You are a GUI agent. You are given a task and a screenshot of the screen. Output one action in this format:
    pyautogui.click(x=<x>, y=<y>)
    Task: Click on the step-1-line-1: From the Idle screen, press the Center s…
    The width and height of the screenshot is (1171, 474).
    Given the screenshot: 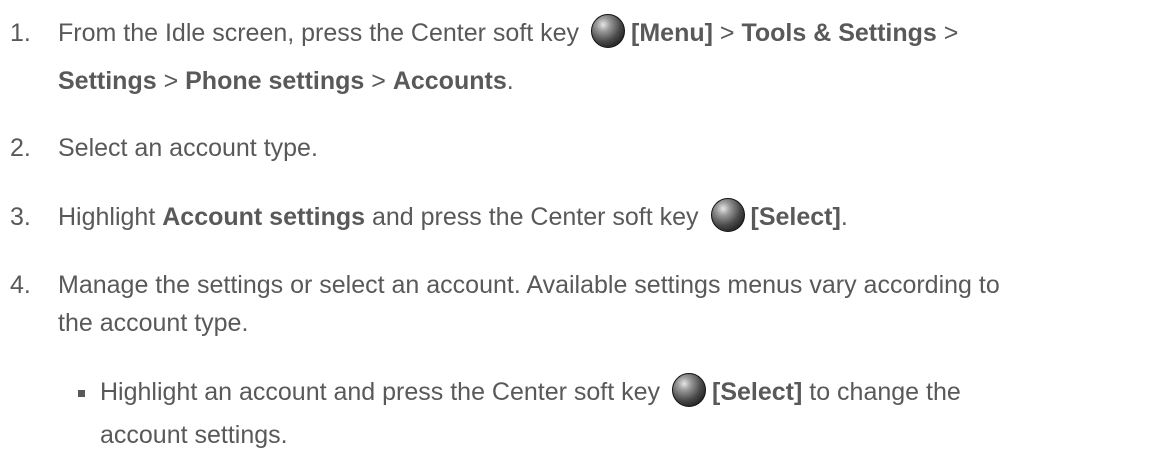 What is the action you would take?
    pyautogui.click(x=508, y=33)
    